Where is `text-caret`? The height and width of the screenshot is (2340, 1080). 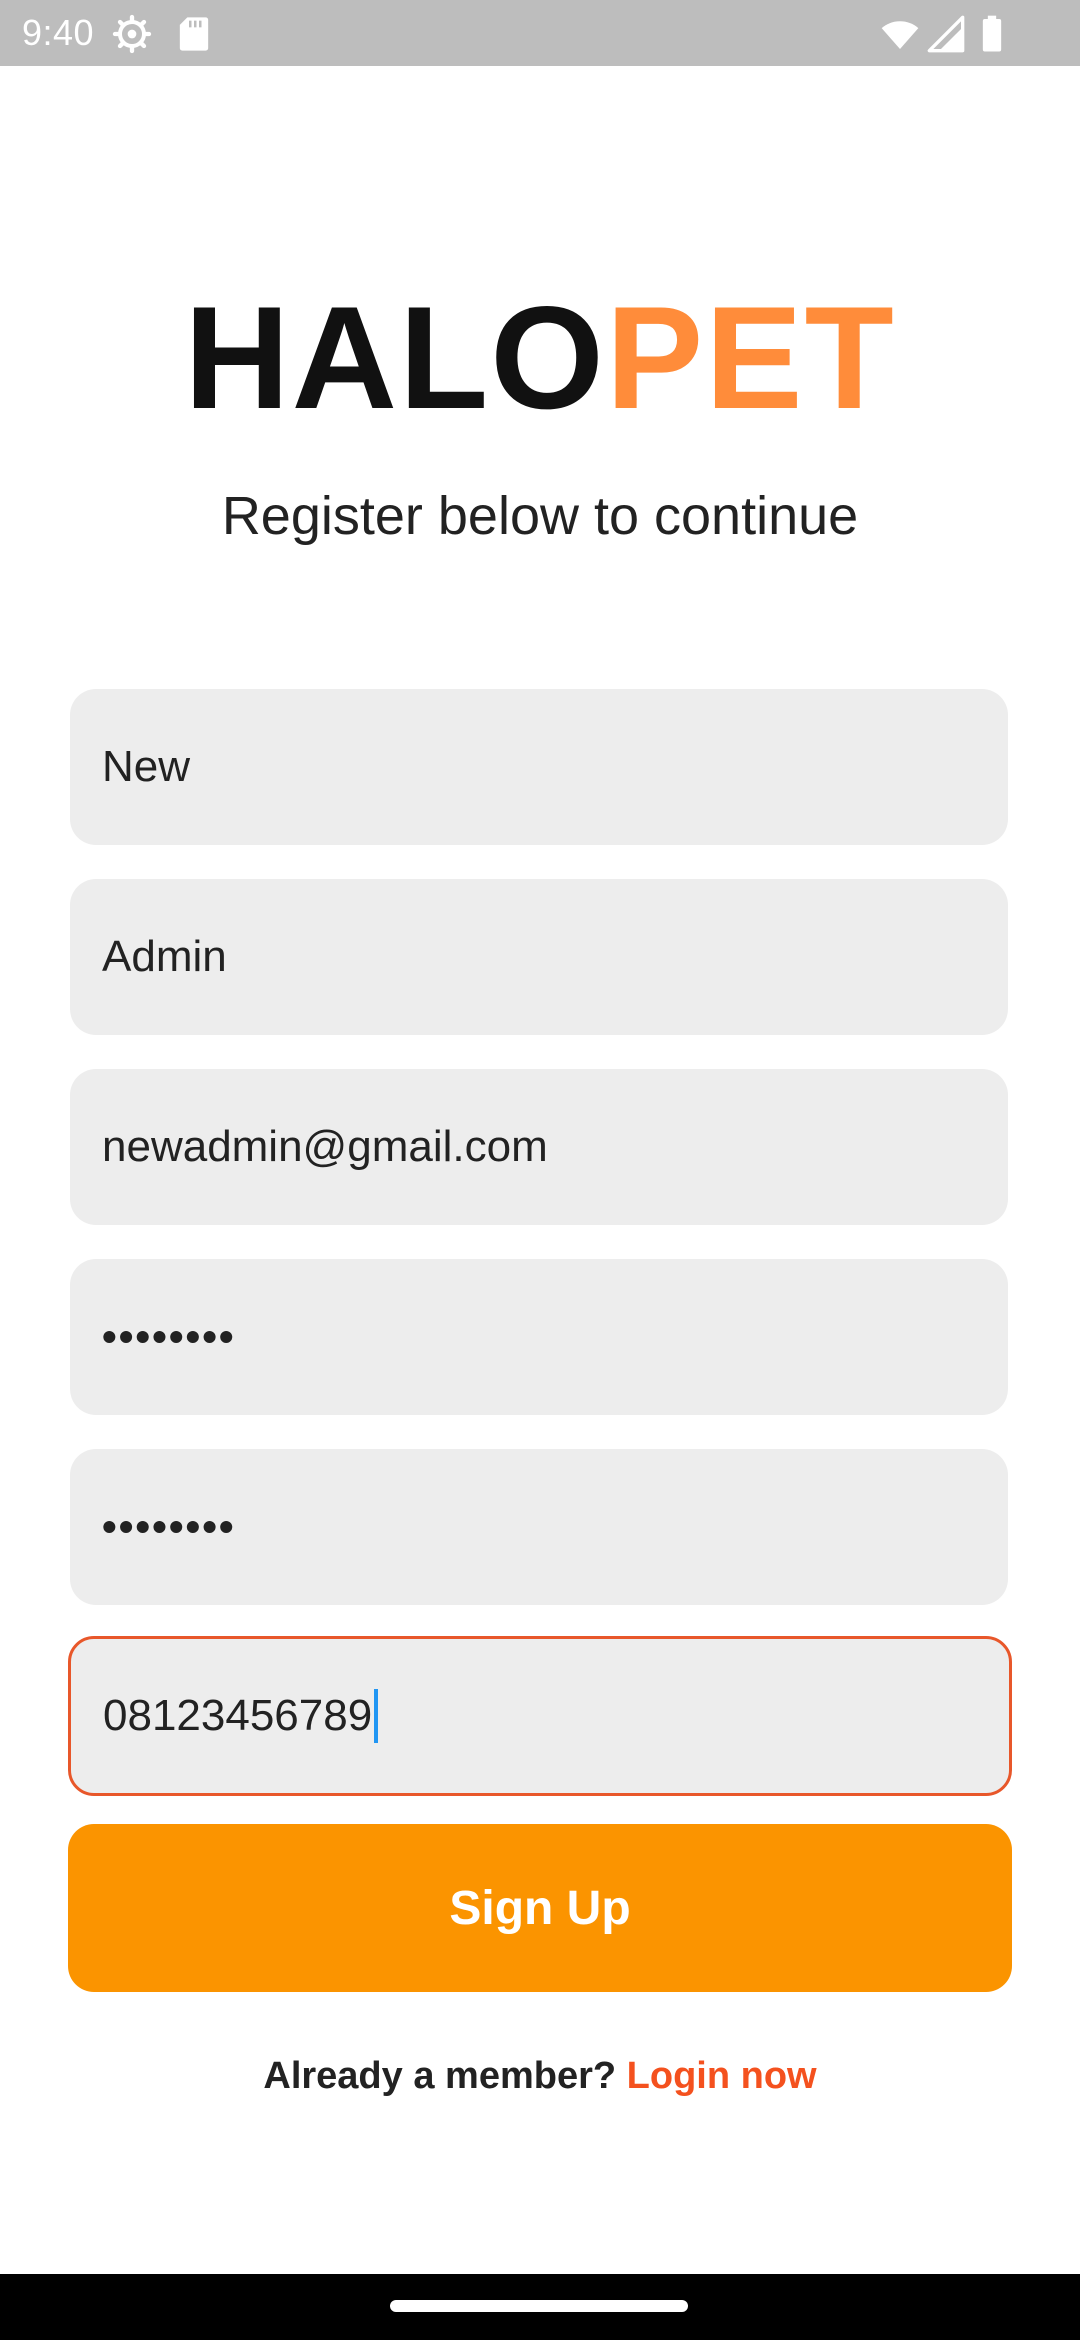 text-caret is located at coordinates (376, 1716).